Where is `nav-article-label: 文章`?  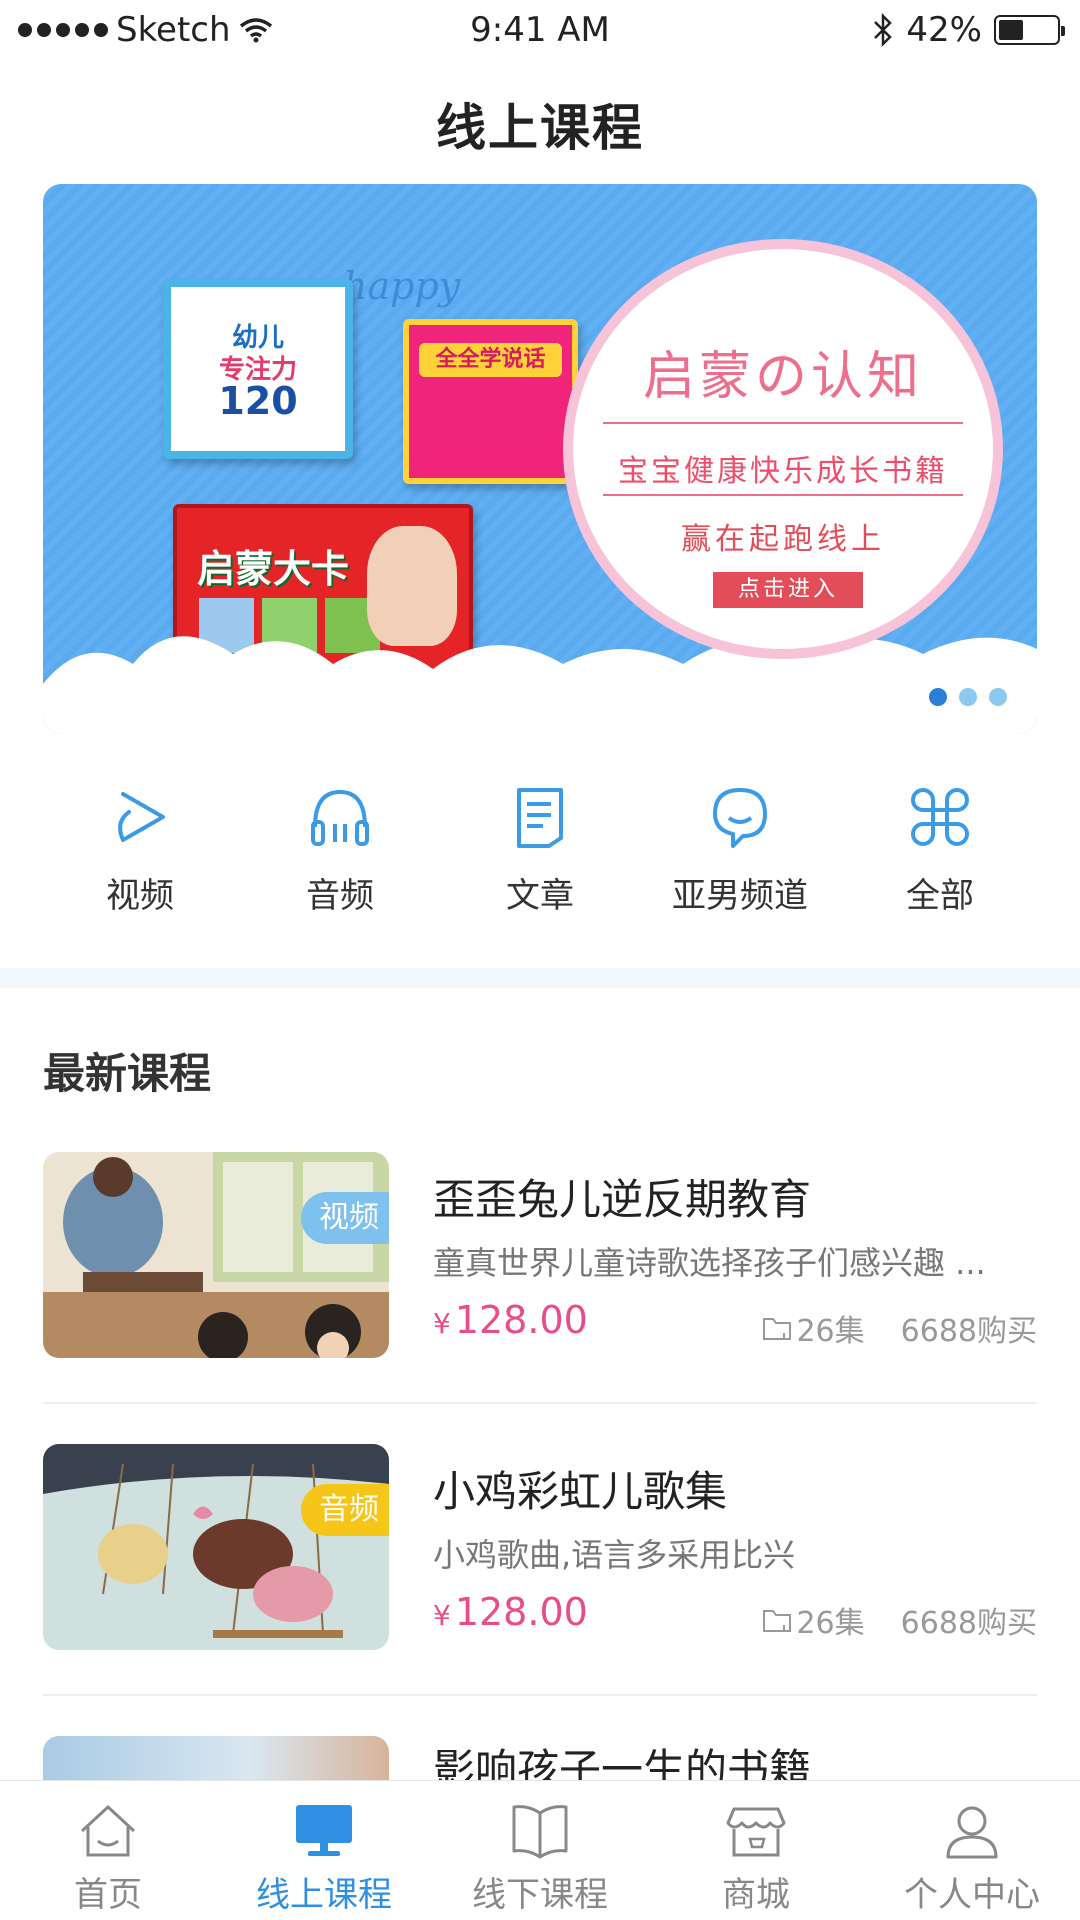
nav-article-label: 文章 is located at coordinates (540, 896).